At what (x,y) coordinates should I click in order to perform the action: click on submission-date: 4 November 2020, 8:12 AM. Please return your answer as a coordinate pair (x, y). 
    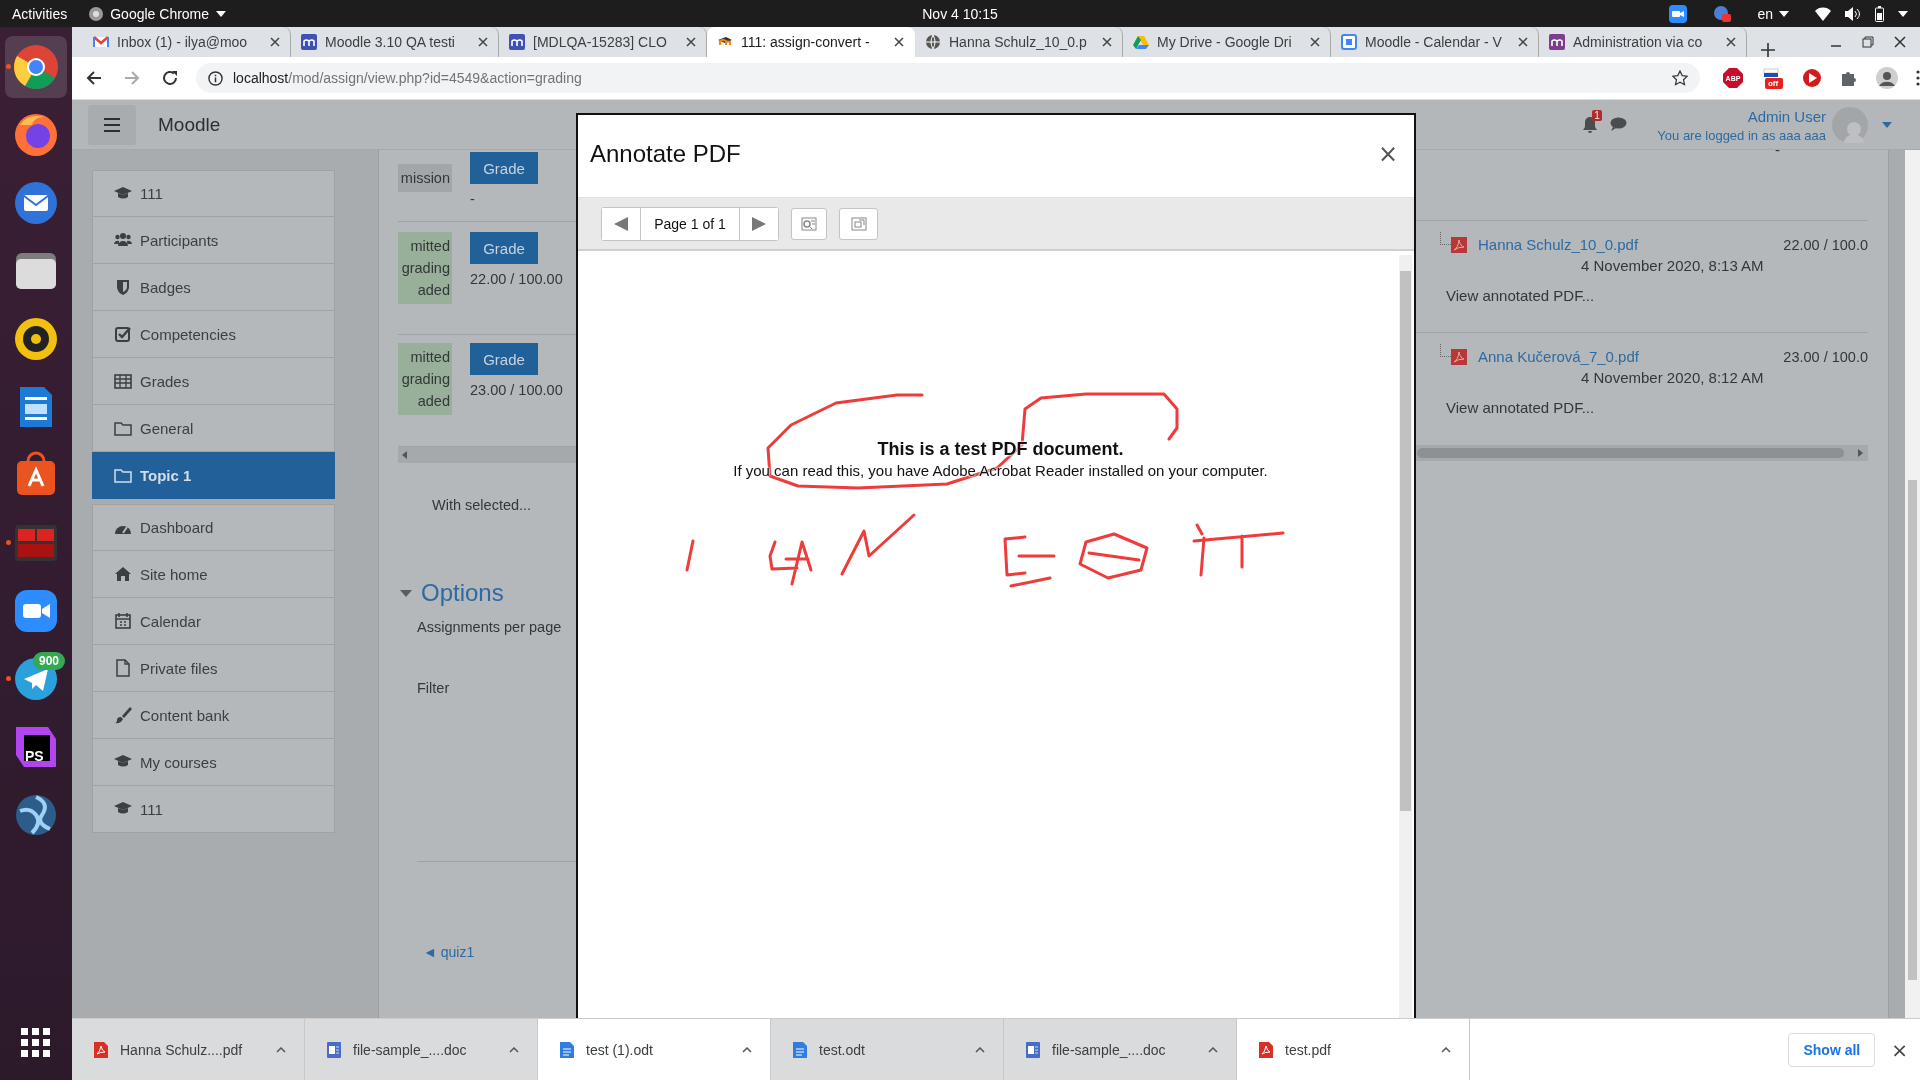
    Looking at the image, I should click on (1672, 377).